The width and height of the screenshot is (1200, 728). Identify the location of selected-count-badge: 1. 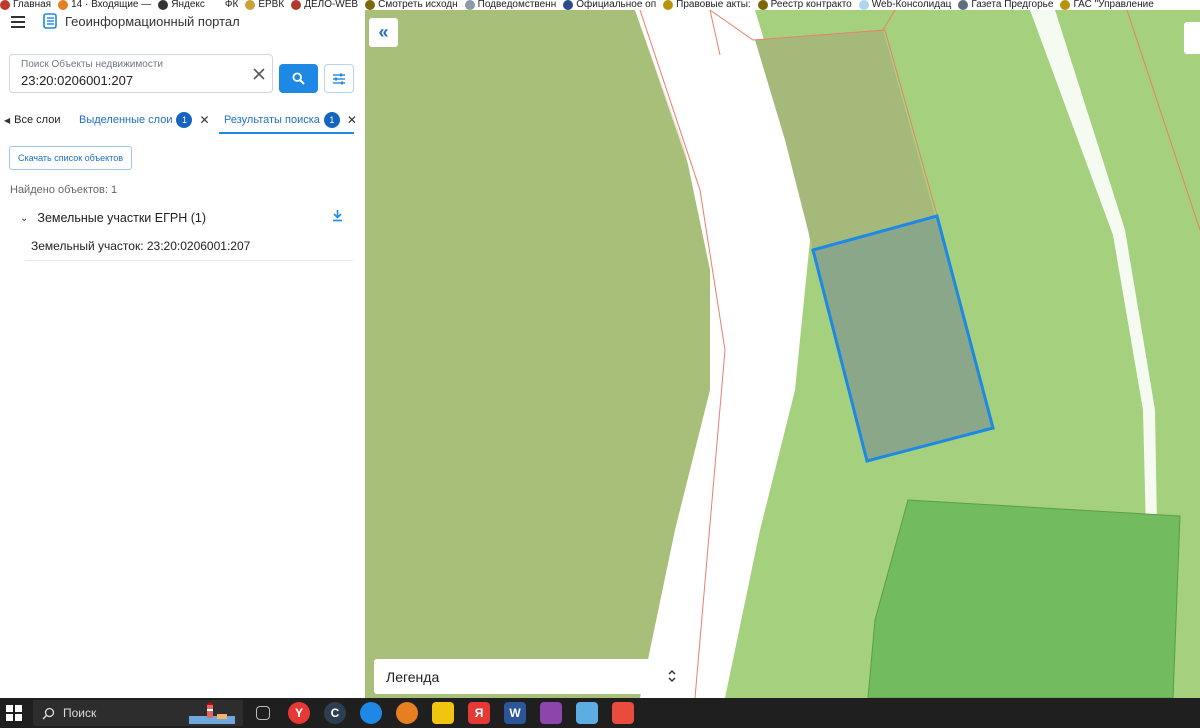
(184, 120).